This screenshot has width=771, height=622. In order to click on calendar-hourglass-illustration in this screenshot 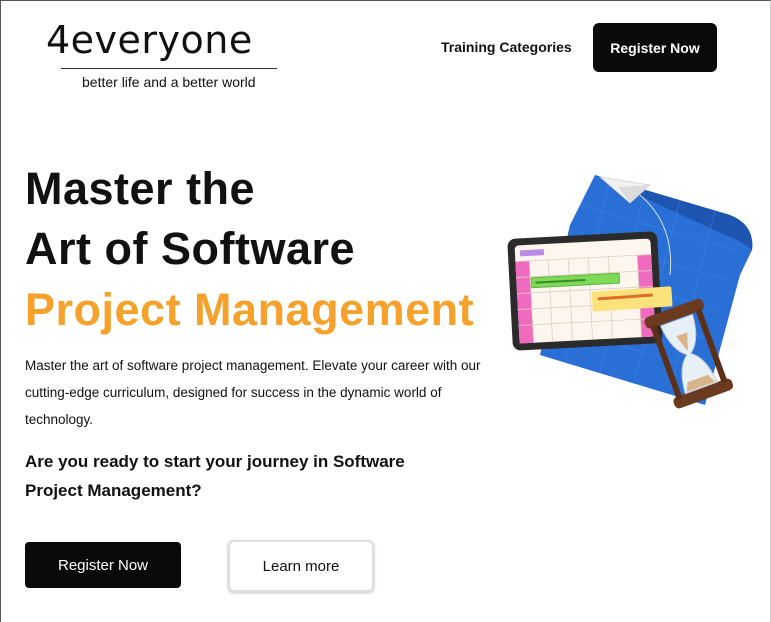, I will do `click(630, 292)`.